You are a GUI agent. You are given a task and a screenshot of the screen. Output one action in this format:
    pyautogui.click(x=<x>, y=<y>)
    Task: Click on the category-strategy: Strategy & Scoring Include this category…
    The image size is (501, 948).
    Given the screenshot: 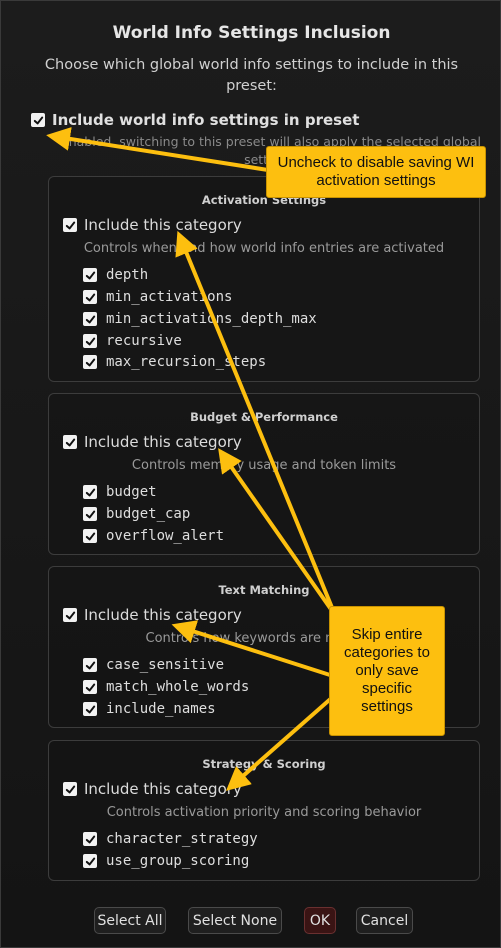 What is the action you would take?
    pyautogui.click(x=264, y=810)
    